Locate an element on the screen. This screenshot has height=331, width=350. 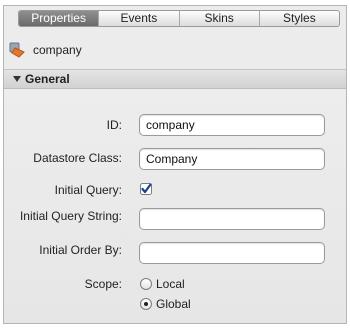
tab-bar: Properties Events Skins Styles is located at coordinates (179, 18).